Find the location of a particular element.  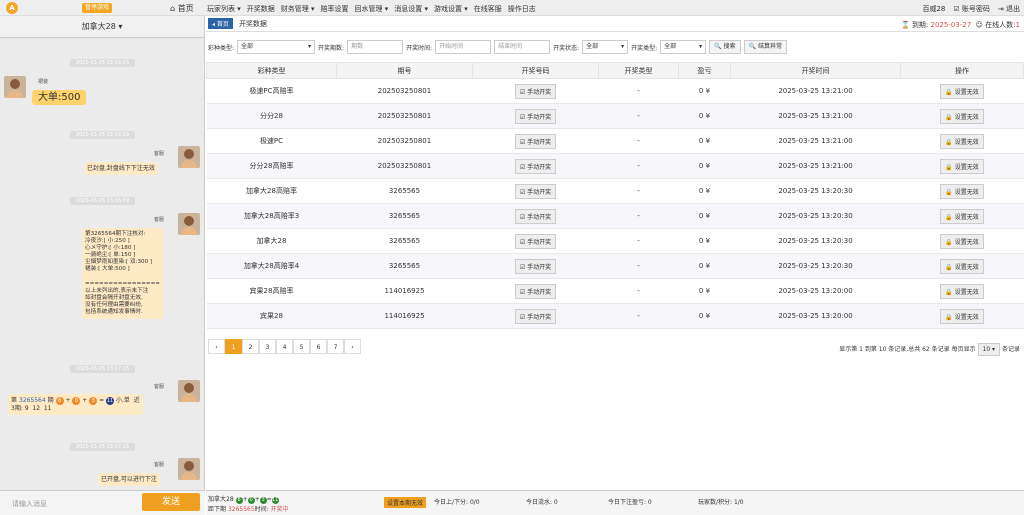

page-6: 6 is located at coordinates (318, 346).